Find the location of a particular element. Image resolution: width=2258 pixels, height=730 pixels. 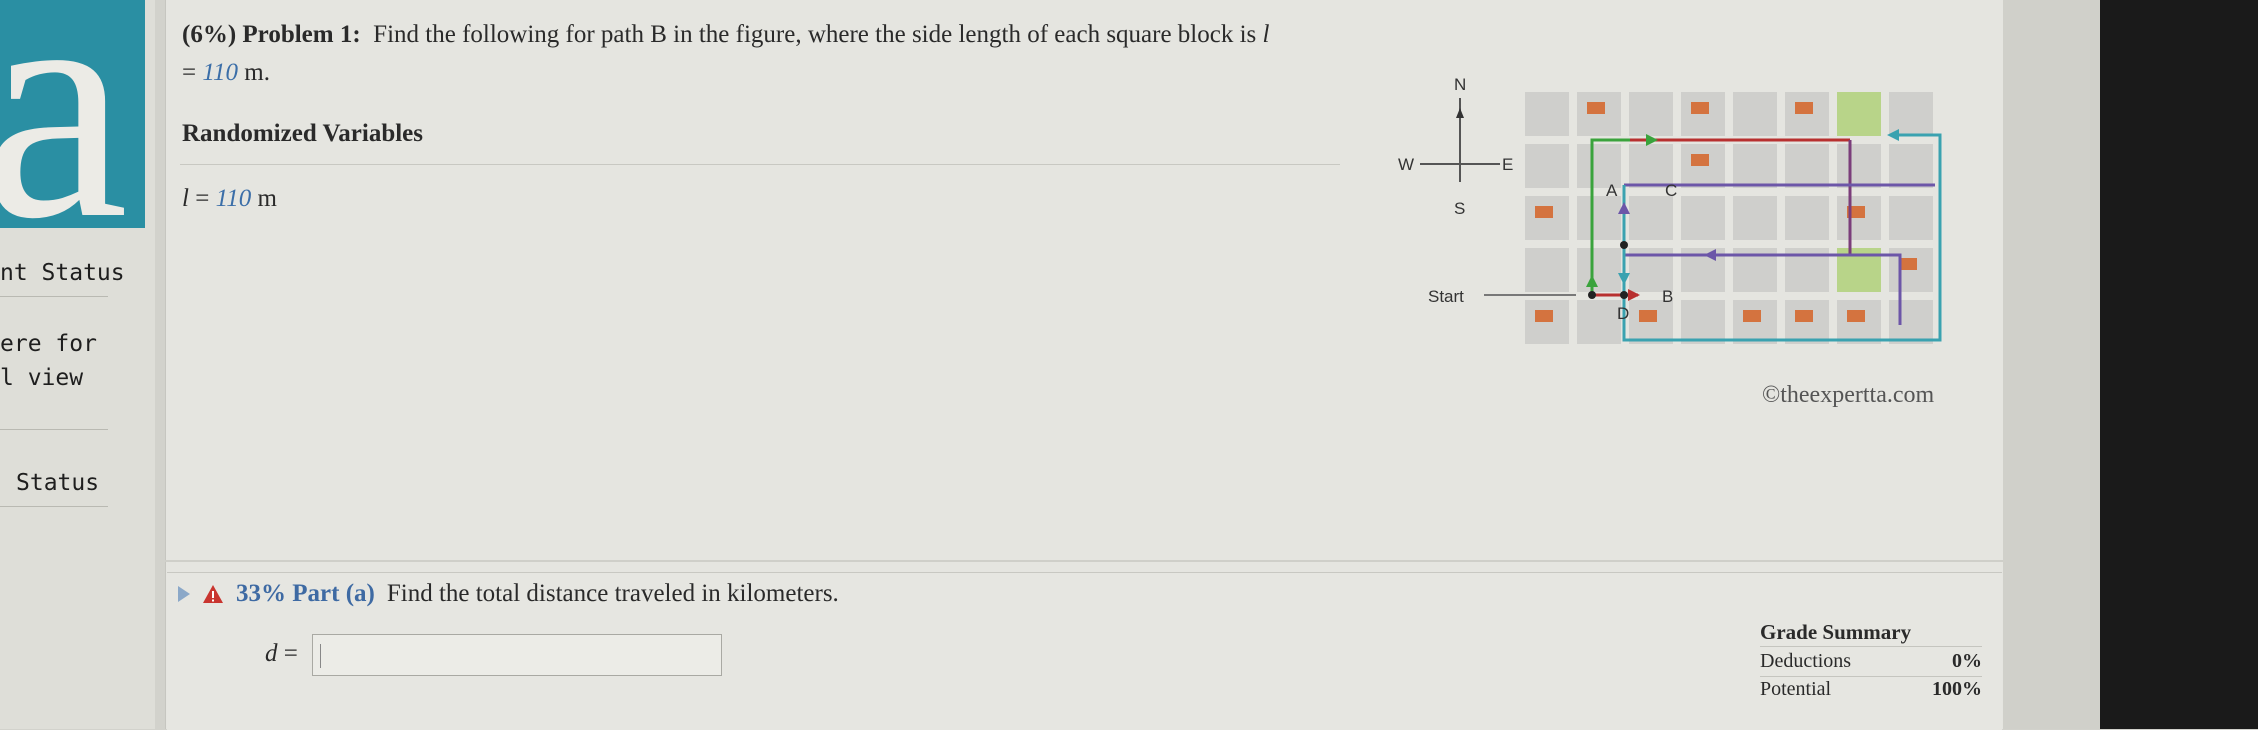

randomized-variable-line: l = 110 m is located at coordinates (229, 199).